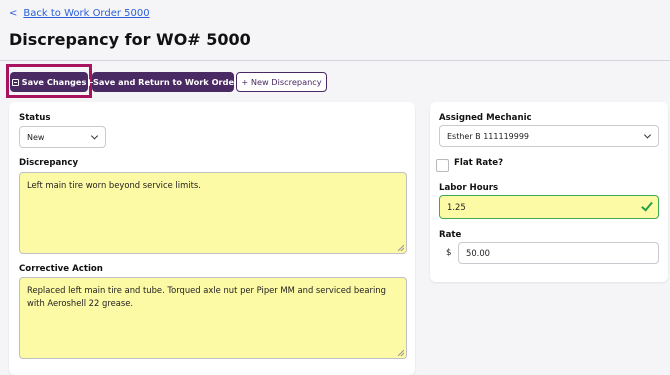 This screenshot has height=375, width=670. Describe the element at coordinates (479, 163) in the screenshot. I see `flat-rate-label: Flat Rate?` at that location.